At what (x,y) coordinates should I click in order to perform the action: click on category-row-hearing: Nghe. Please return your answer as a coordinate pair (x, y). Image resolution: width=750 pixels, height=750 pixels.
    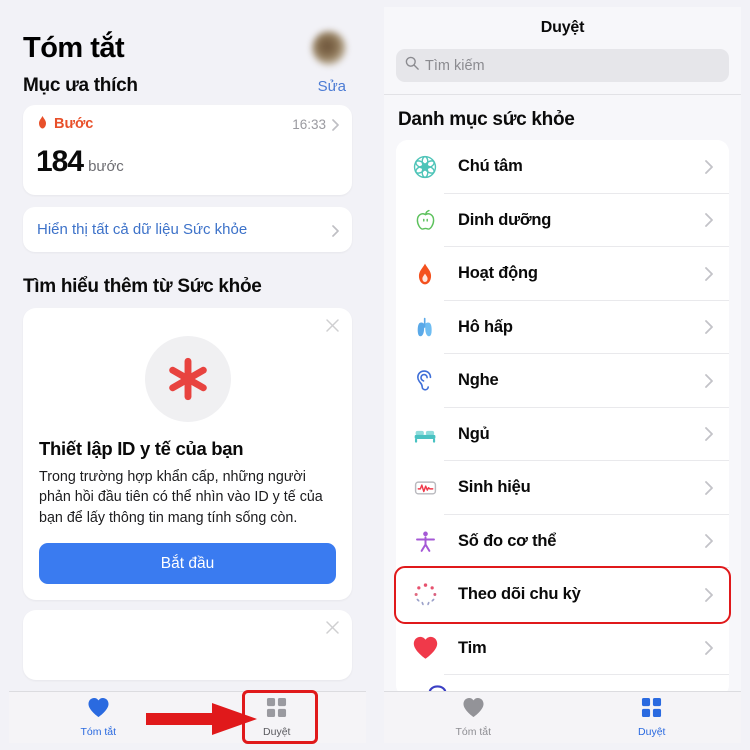
    Looking at the image, I should click on (562, 381).